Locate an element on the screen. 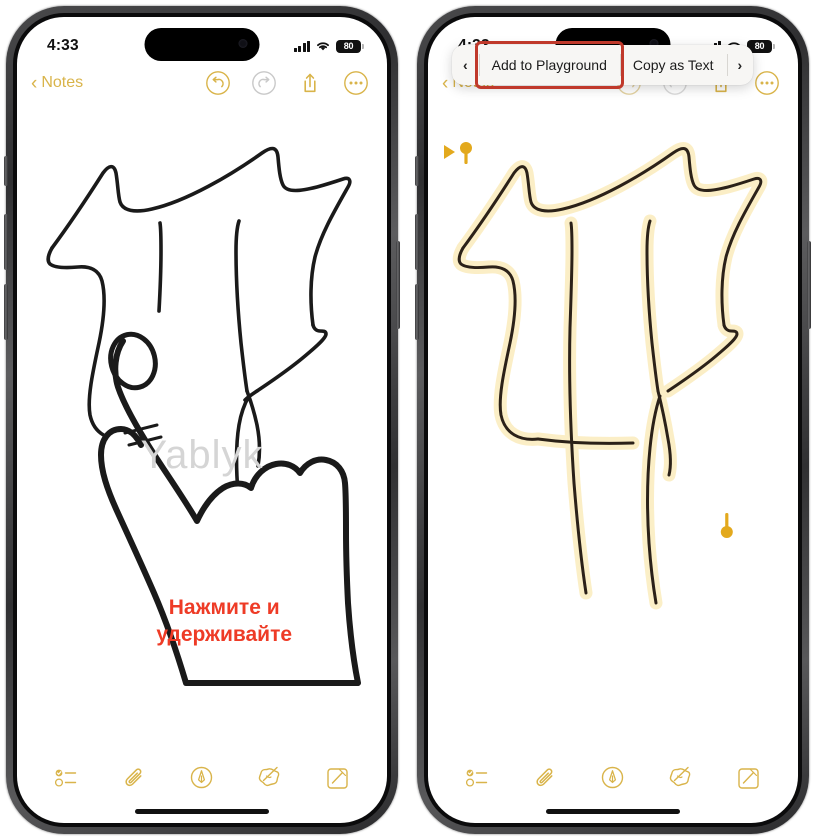 Image resolution: width=815 pixels, height=840 pixels. redo-icon is located at coordinates (264, 83).